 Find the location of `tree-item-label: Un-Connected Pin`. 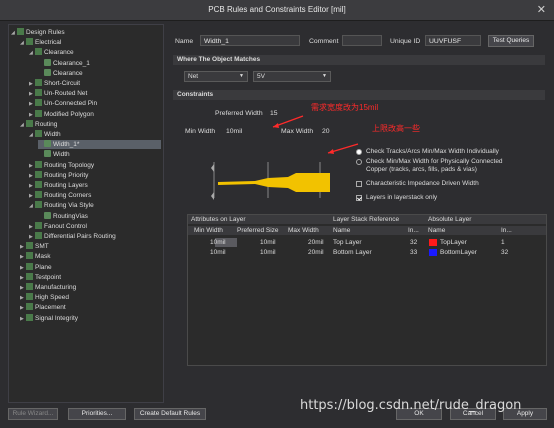

tree-item-label: Un-Connected Pin is located at coordinates (71, 104).